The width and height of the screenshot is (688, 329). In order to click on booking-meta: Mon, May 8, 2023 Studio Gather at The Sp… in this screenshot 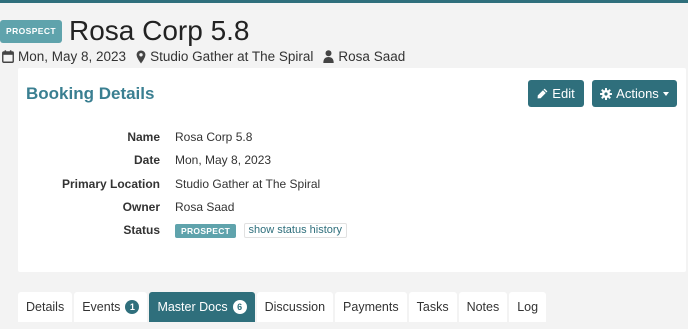, I will do `click(208, 56)`.